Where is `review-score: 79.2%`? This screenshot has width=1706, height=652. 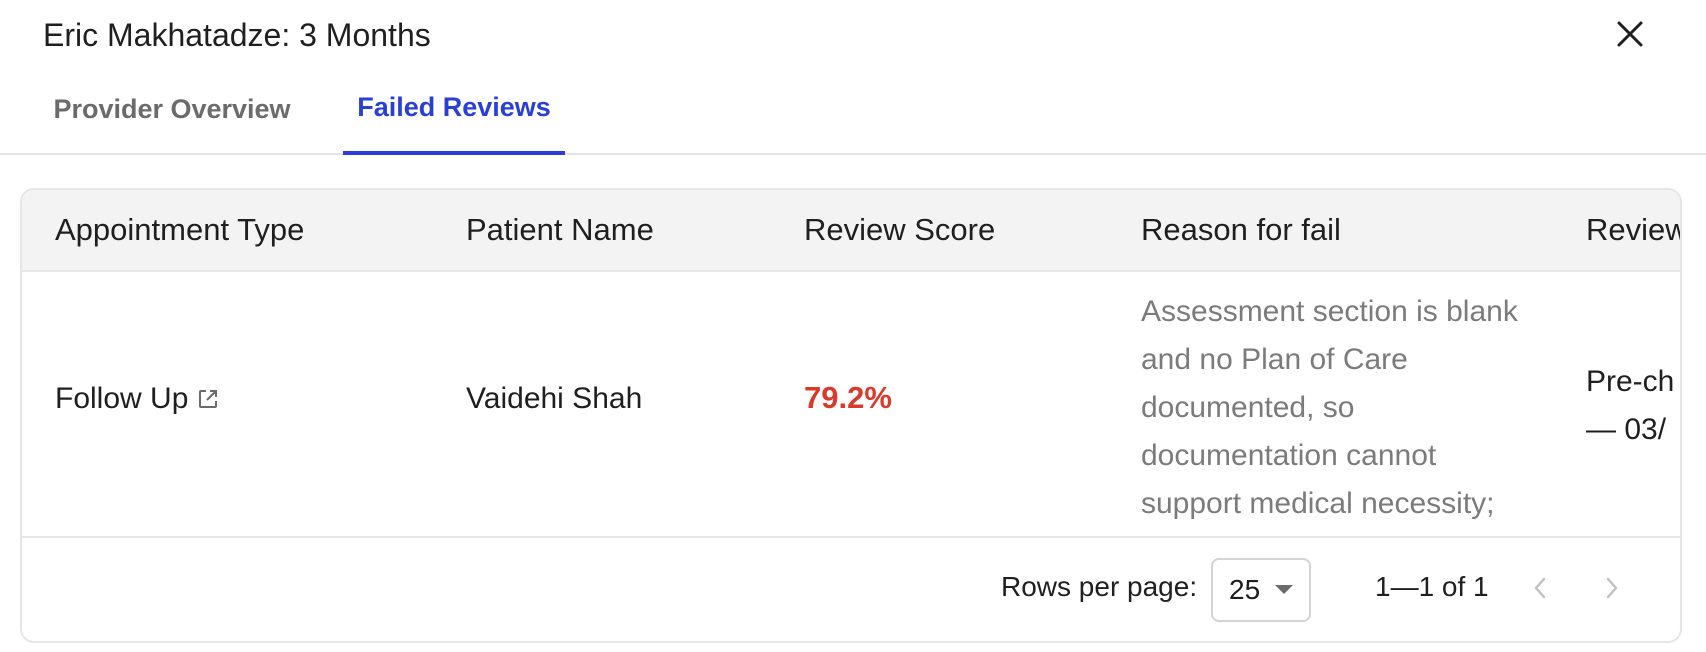 review-score: 79.2% is located at coordinates (848, 397).